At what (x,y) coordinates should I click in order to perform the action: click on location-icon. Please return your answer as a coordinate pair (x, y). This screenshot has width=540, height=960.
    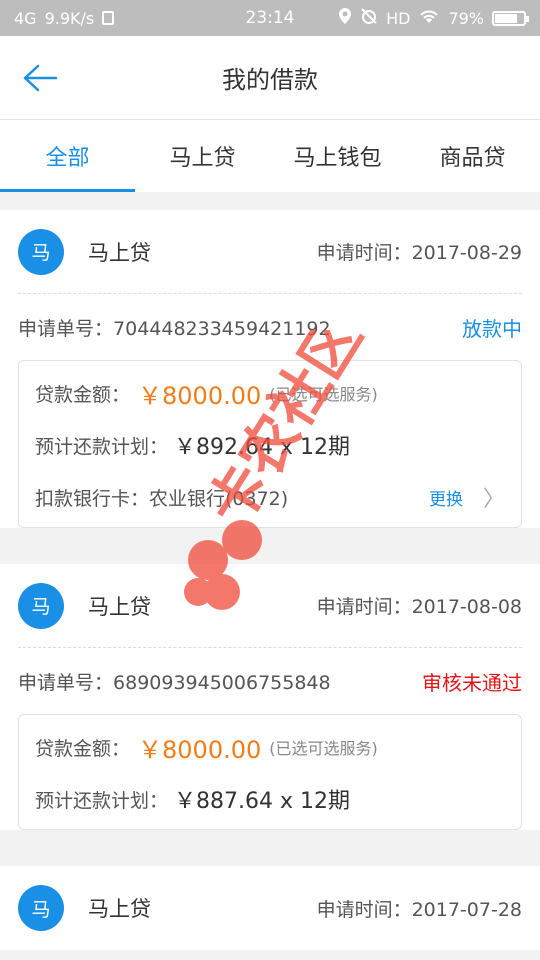
    Looking at the image, I should click on (345, 18).